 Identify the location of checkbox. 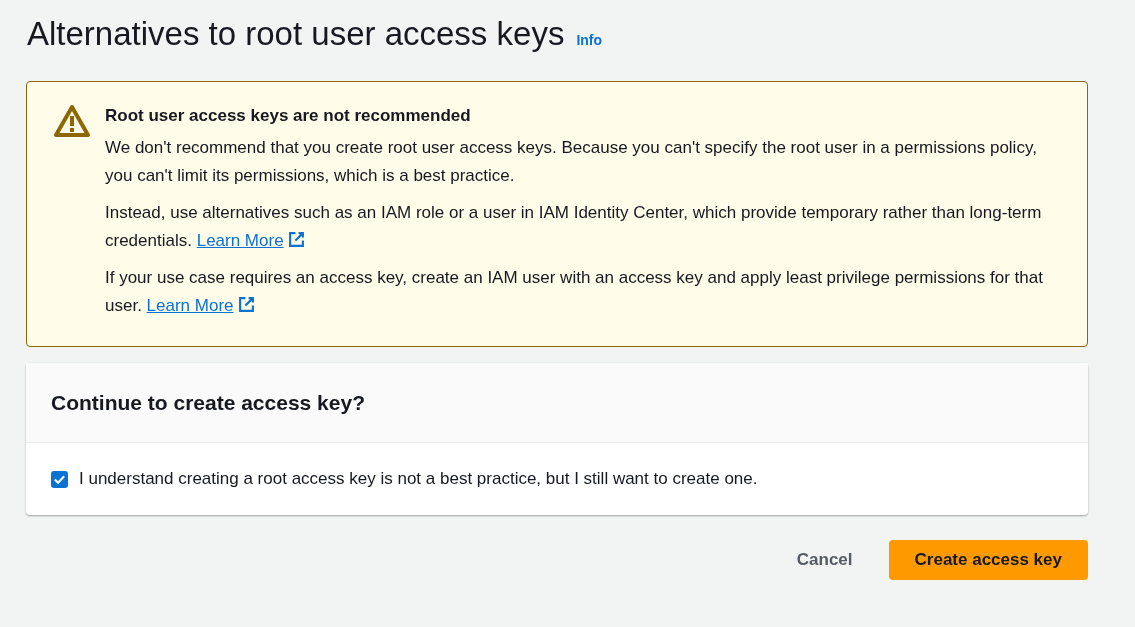
(59, 479).